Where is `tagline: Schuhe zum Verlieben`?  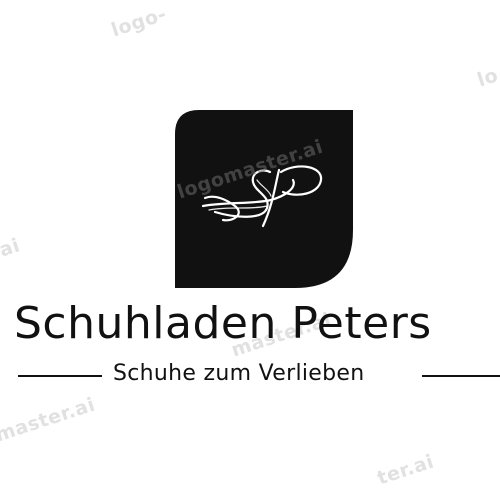 tagline: Schuhe zum Verlieben is located at coordinates (239, 373).